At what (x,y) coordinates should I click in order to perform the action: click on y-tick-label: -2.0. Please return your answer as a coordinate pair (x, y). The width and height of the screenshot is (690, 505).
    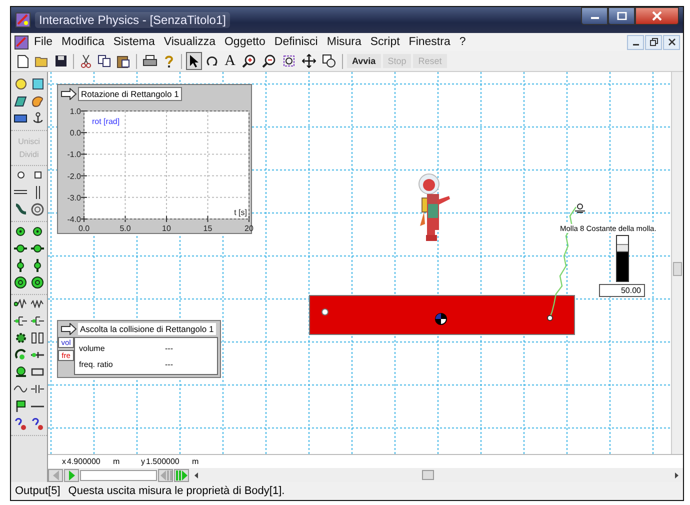
    Looking at the image, I should click on (74, 176).